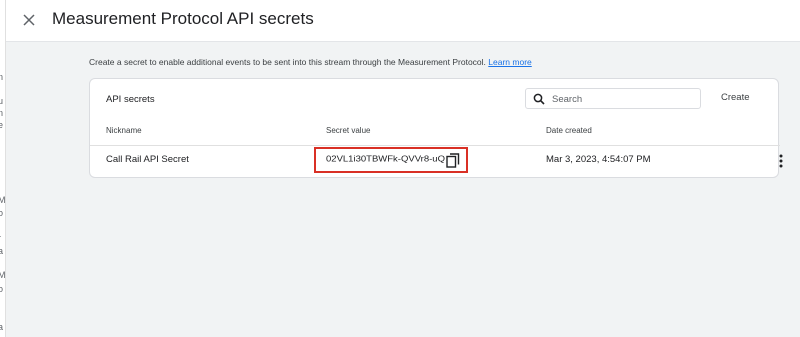 This screenshot has width=800, height=337. What do you see at coordinates (147, 159) in the screenshot?
I see `nickname-cell: Call Rail API Secret` at bounding box center [147, 159].